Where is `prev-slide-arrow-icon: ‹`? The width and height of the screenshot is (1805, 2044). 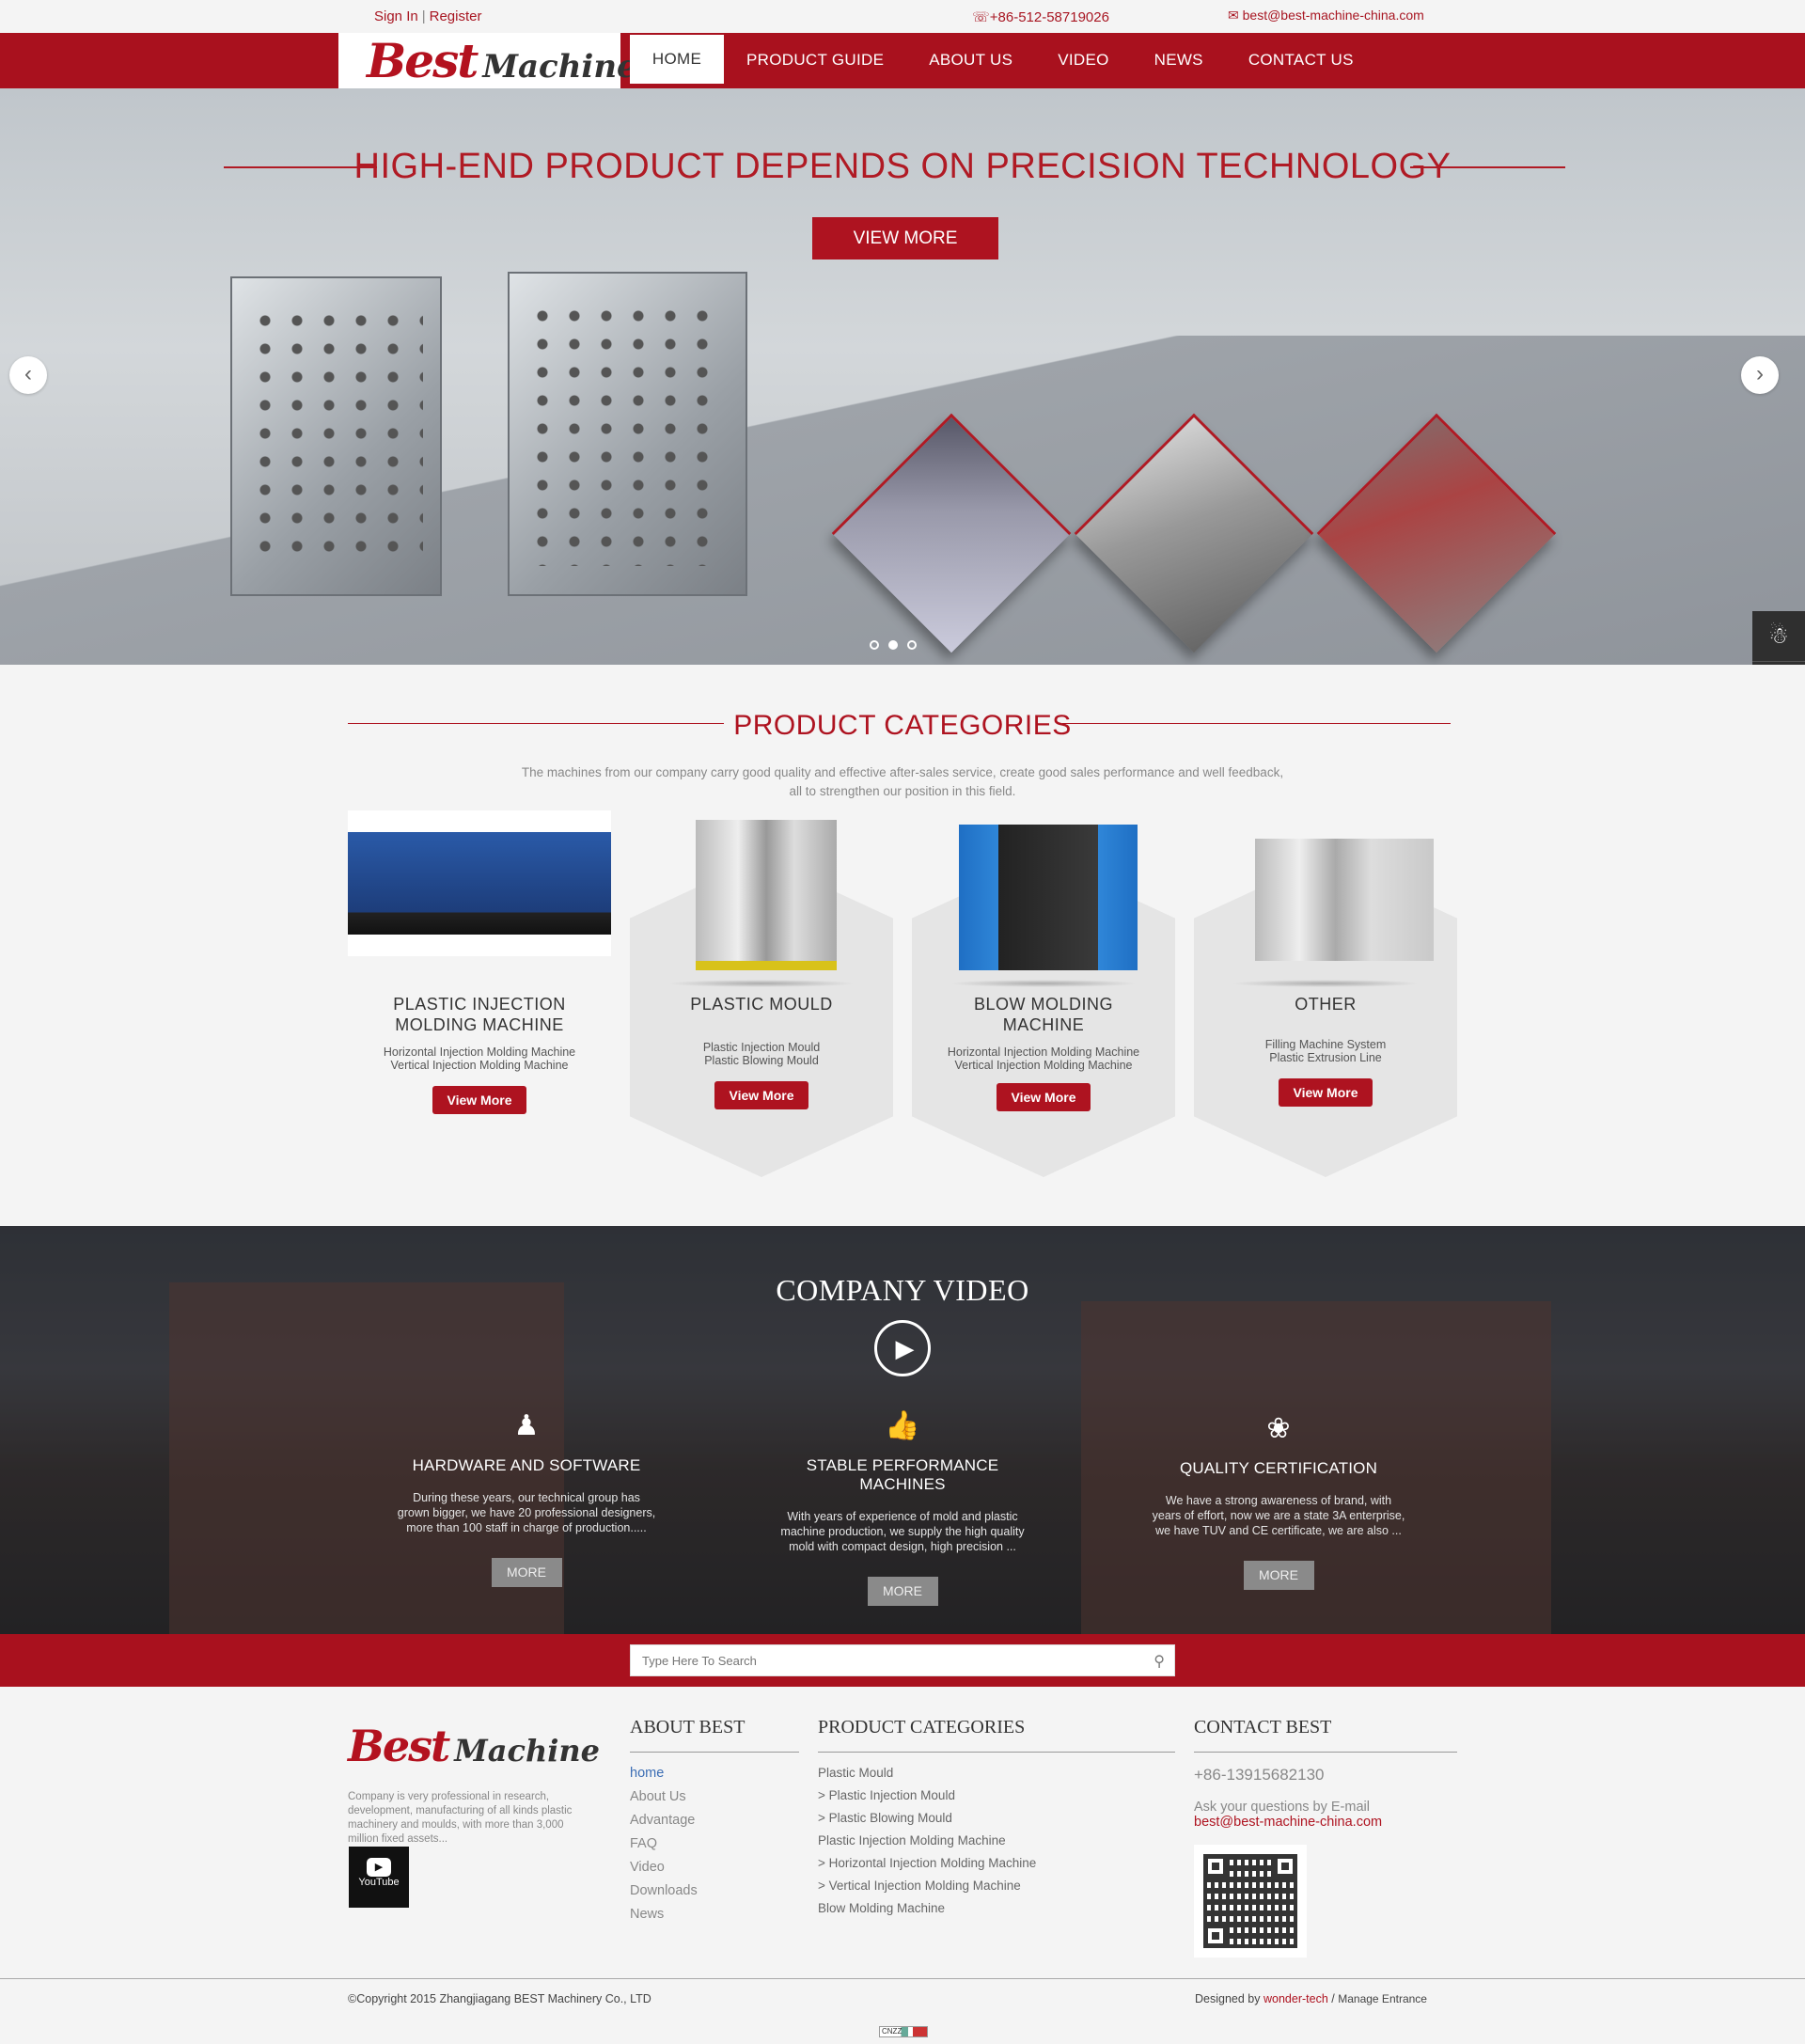 prev-slide-arrow-icon: ‹ is located at coordinates (28, 375).